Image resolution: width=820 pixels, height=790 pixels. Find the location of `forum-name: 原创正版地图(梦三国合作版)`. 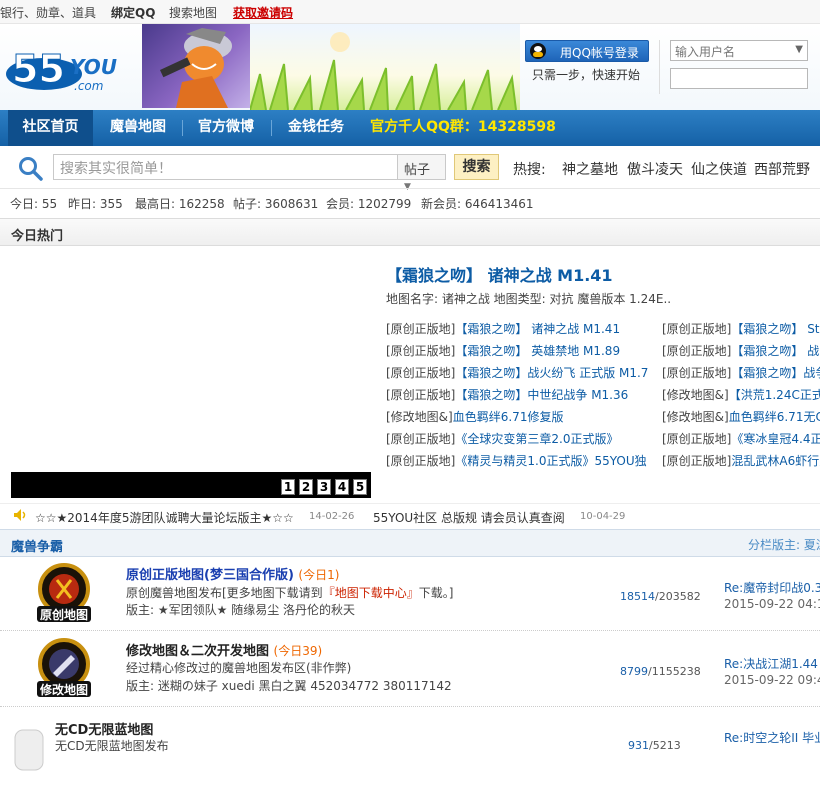

forum-name: 原创正版地图(梦三国合作版) is located at coordinates (210, 575).